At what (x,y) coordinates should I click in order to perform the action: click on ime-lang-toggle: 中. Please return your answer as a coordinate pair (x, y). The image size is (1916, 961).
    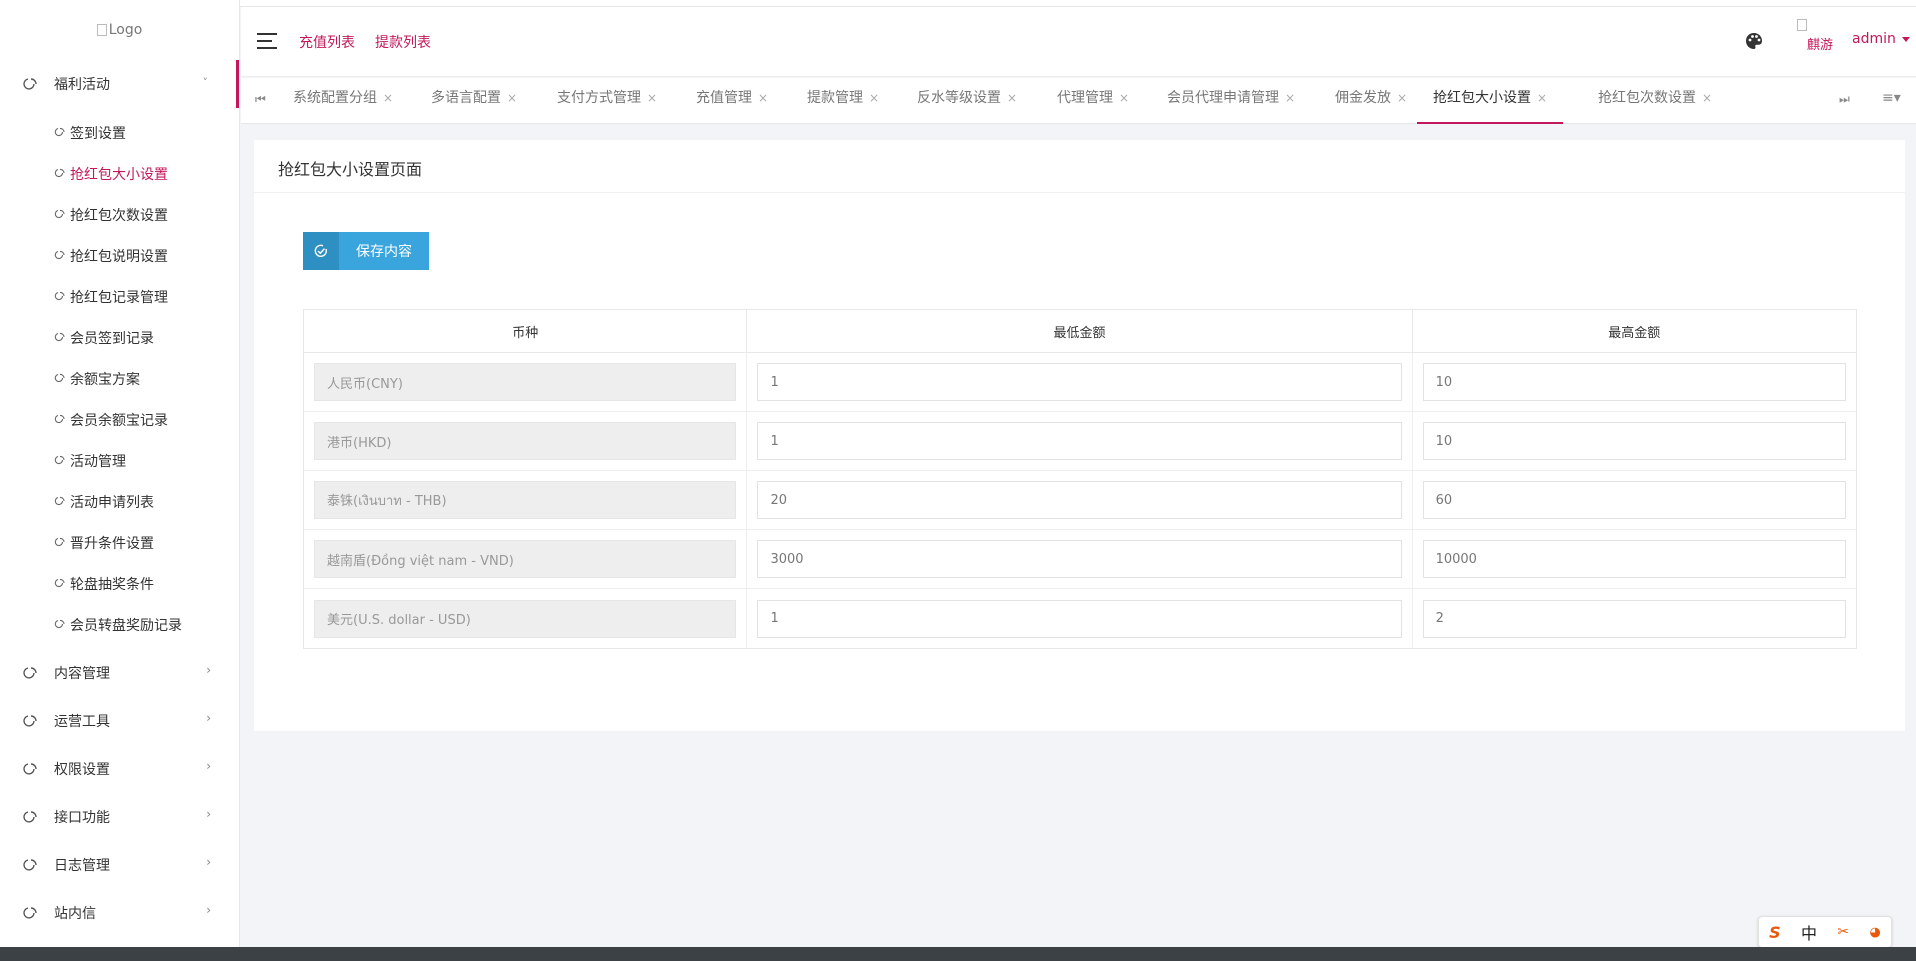
    Looking at the image, I should click on (1809, 932).